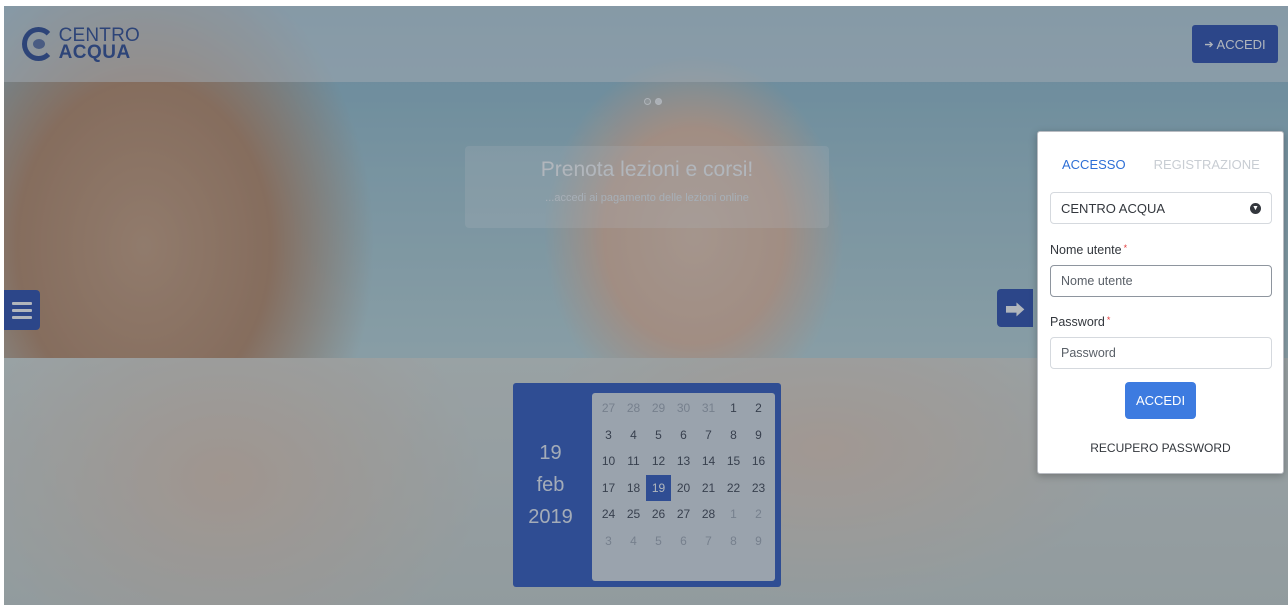 The width and height of the screenshot is (1288, 605). I want to click on password-label-text: Password, so click(1077, 322).